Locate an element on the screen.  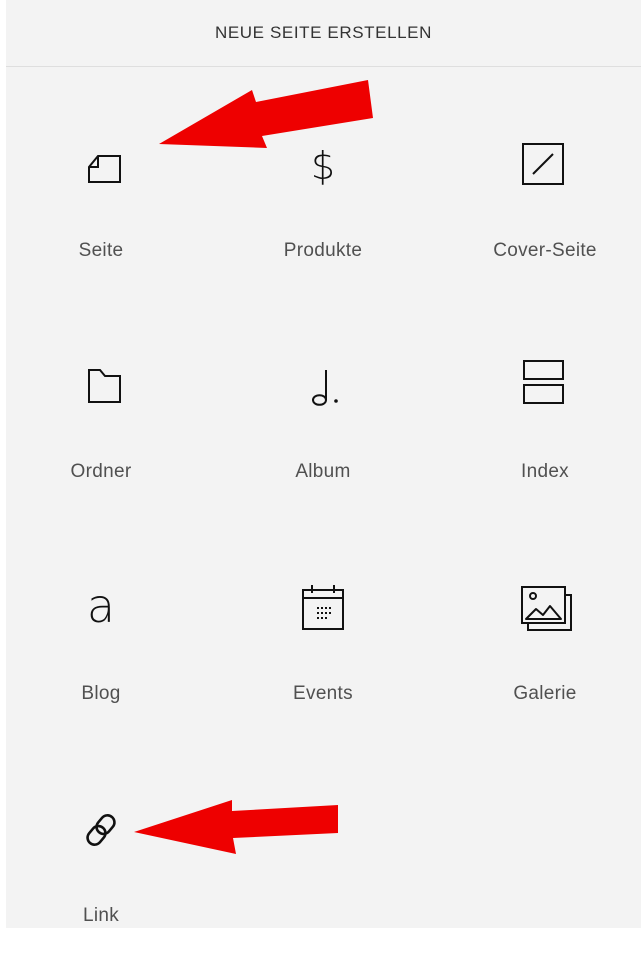
tile-label: Link is located at coordinates (101, 915).